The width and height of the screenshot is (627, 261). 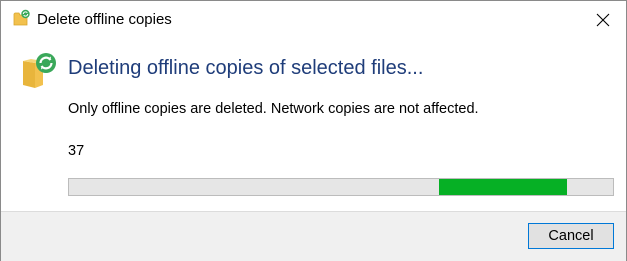 I want to click on progress-fill, so click(x=502, y=187).